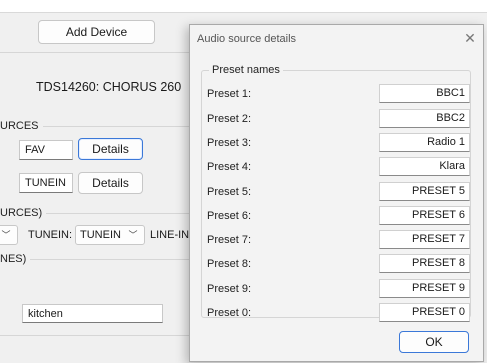  Describe the element at coordinates (434, 342) in the screenshot. I see `ok-button: OK` at that location.